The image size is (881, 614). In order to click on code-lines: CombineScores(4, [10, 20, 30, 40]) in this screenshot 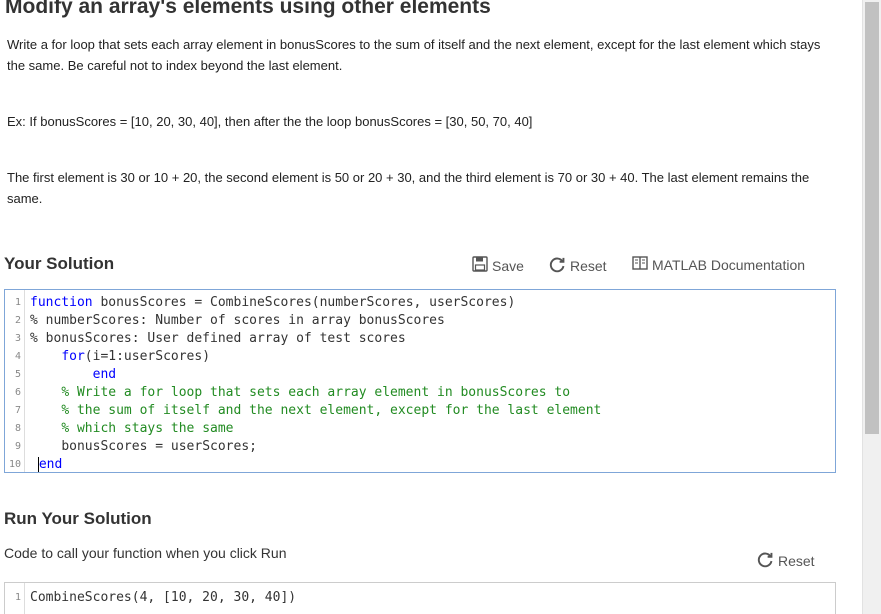, I will do `click(163, 598)`.